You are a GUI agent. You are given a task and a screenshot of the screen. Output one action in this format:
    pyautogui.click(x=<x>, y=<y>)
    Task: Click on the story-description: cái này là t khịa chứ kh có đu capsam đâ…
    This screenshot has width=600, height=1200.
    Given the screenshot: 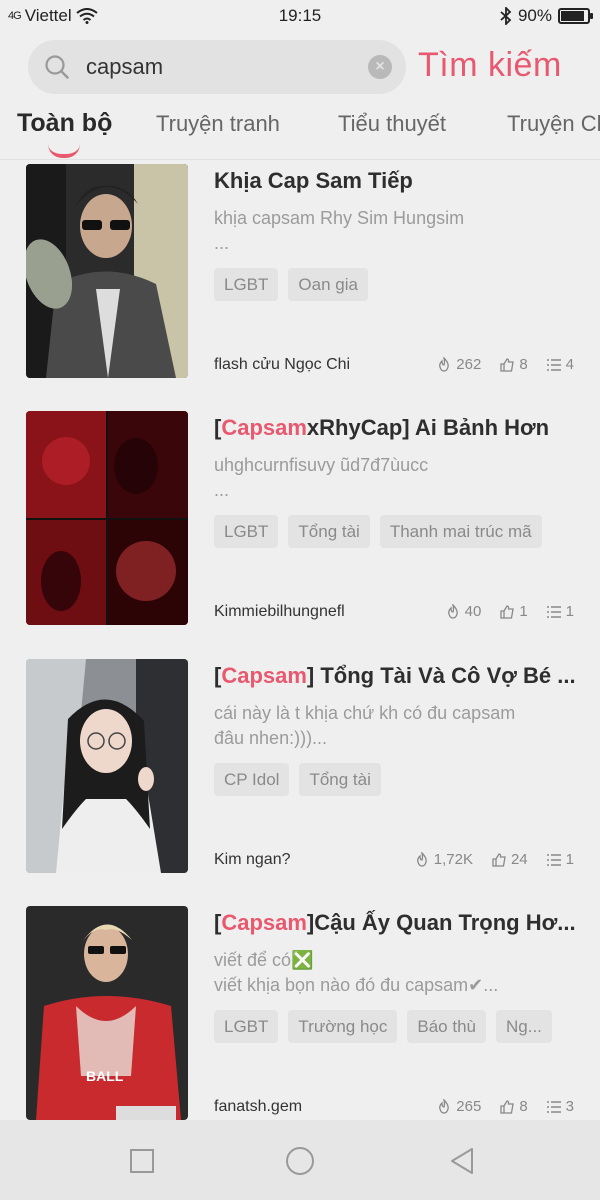 What is the action you would take?
    pyautogui.click(x=365, y=725)
    